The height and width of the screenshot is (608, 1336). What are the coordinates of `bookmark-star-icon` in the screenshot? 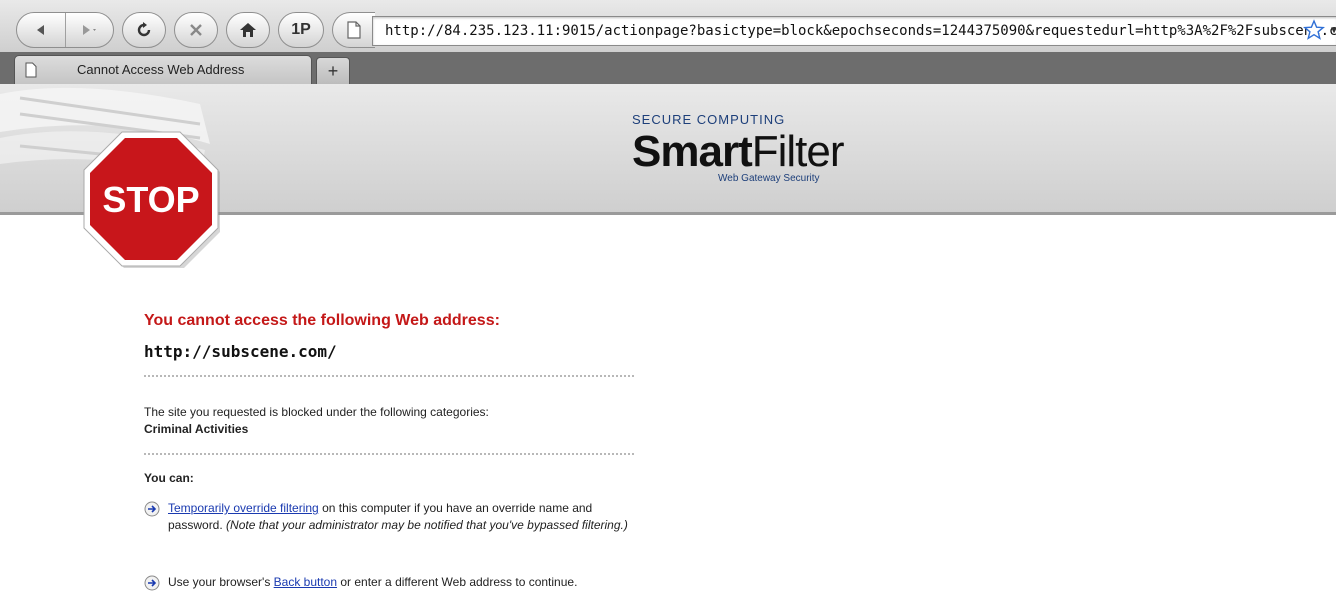 It's located at (1314, 29).